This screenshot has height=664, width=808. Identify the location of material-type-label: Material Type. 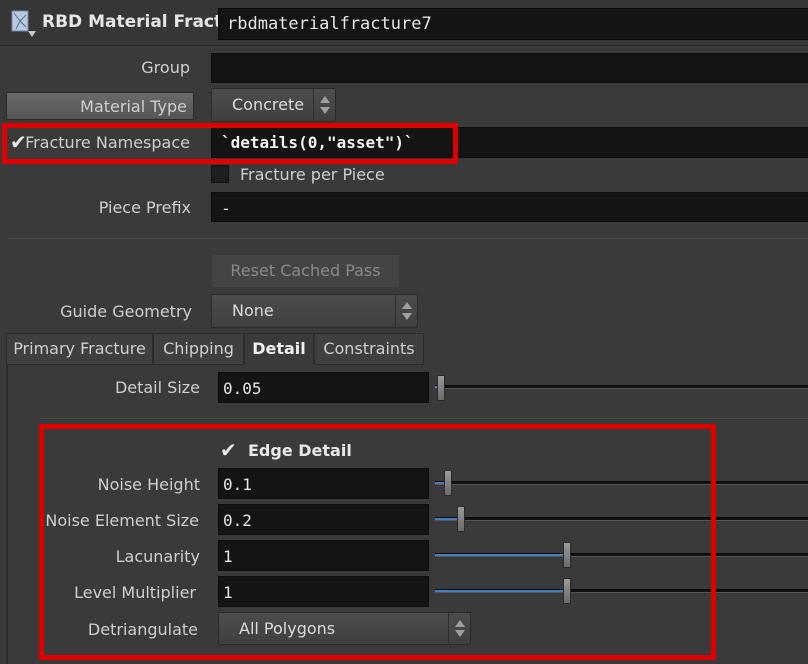
(133, 106).